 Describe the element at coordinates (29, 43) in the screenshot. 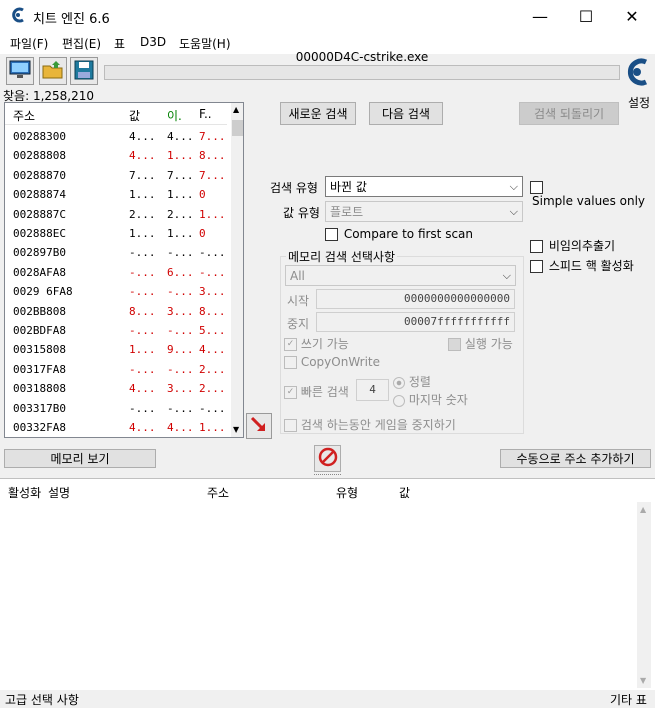

I see `menu-file: 파일(F)` at that location.